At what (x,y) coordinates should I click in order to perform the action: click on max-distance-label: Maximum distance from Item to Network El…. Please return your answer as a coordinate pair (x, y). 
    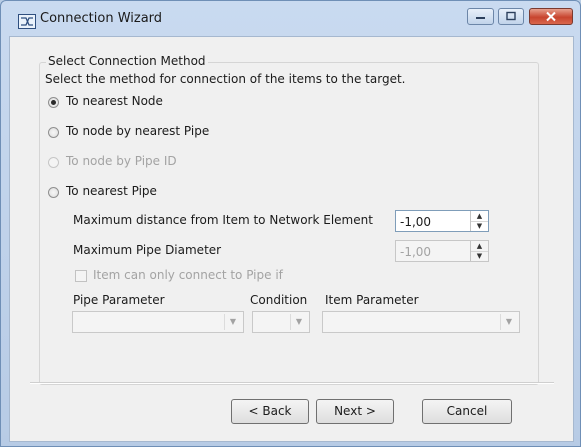
    Looking at the image, I should click on (223, 220).